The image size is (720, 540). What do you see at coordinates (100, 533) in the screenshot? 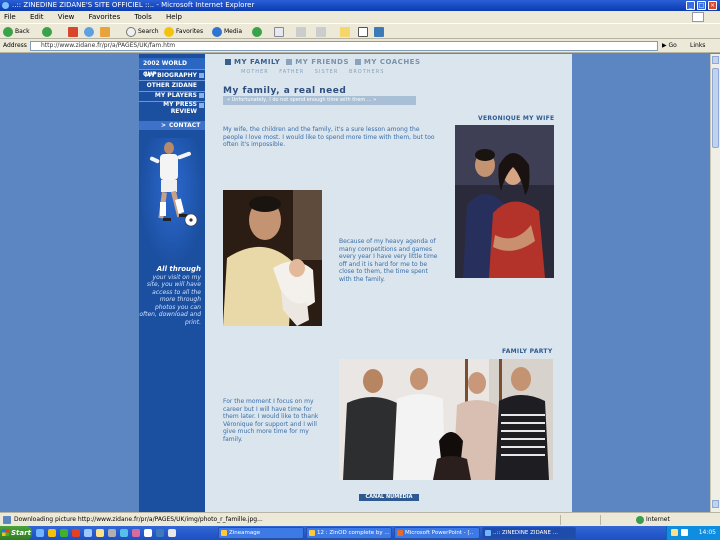
I see `quicklaunch-mail-icon` at bounding box center [100, 533].